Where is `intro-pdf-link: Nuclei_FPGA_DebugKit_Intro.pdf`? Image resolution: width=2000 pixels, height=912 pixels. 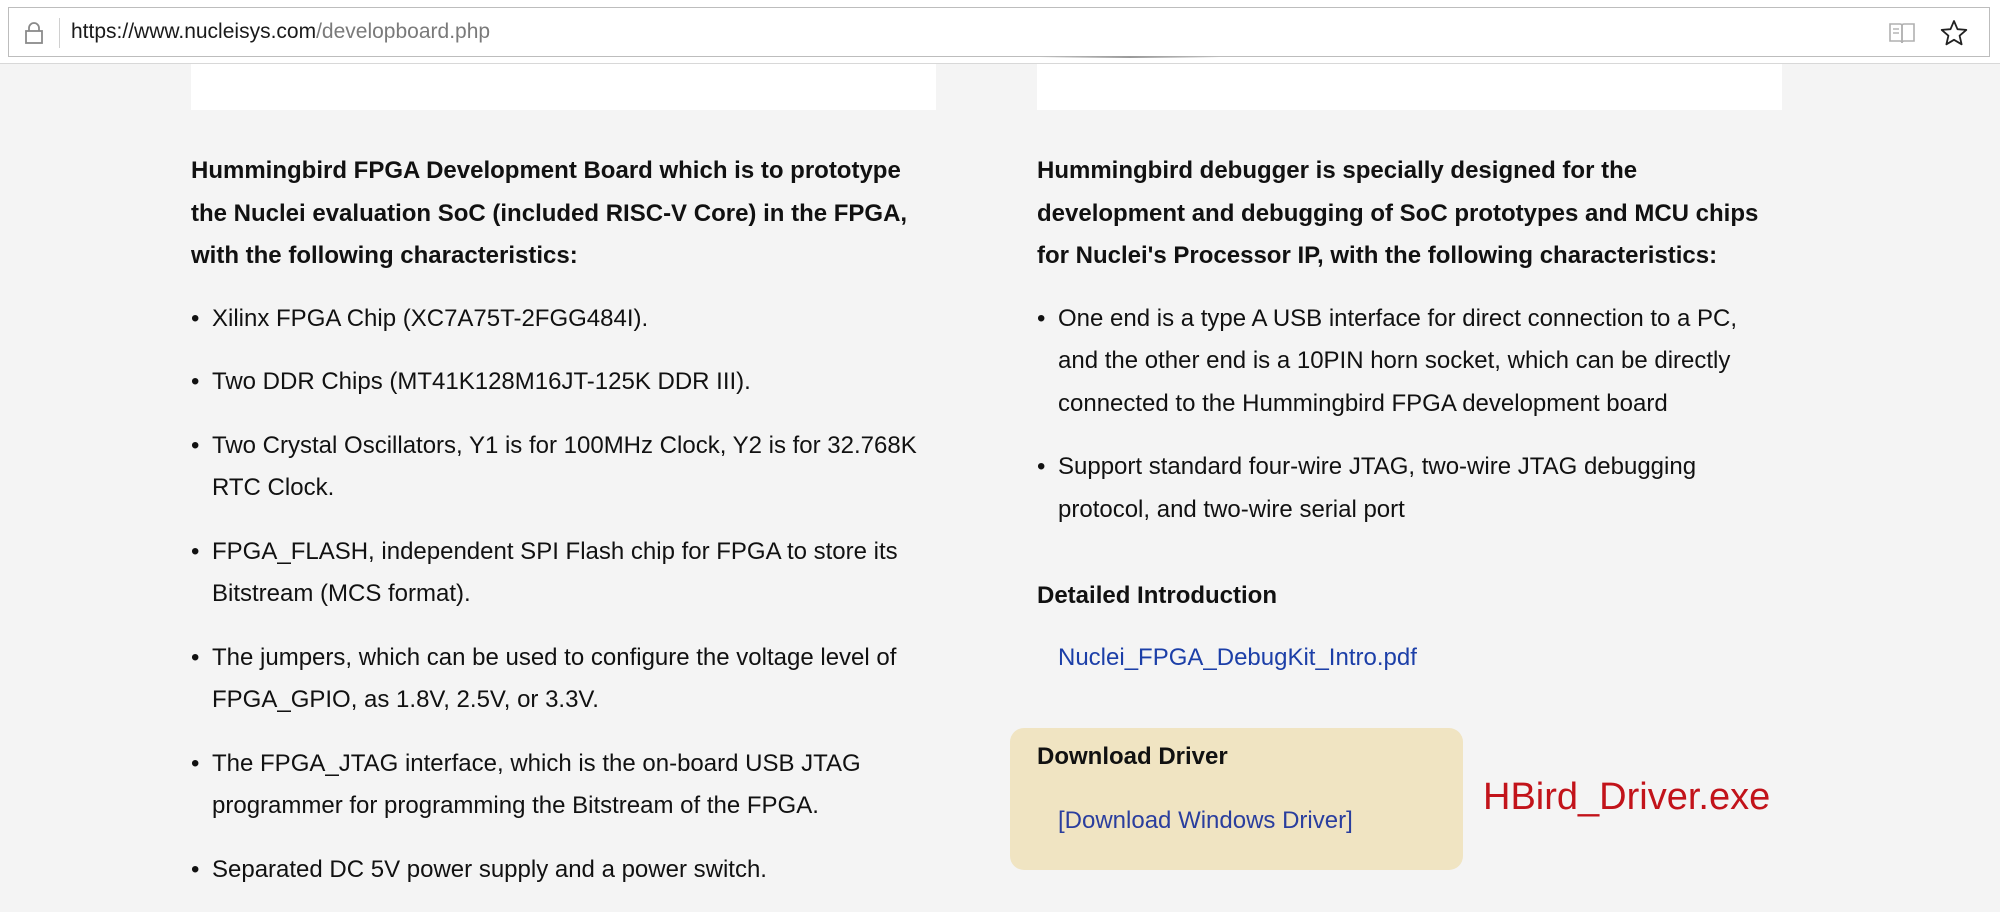
intro-pdf-link: Nuclei_FPGA_DebugKit_Intro.pdf is located at coordinates (1237, 658).